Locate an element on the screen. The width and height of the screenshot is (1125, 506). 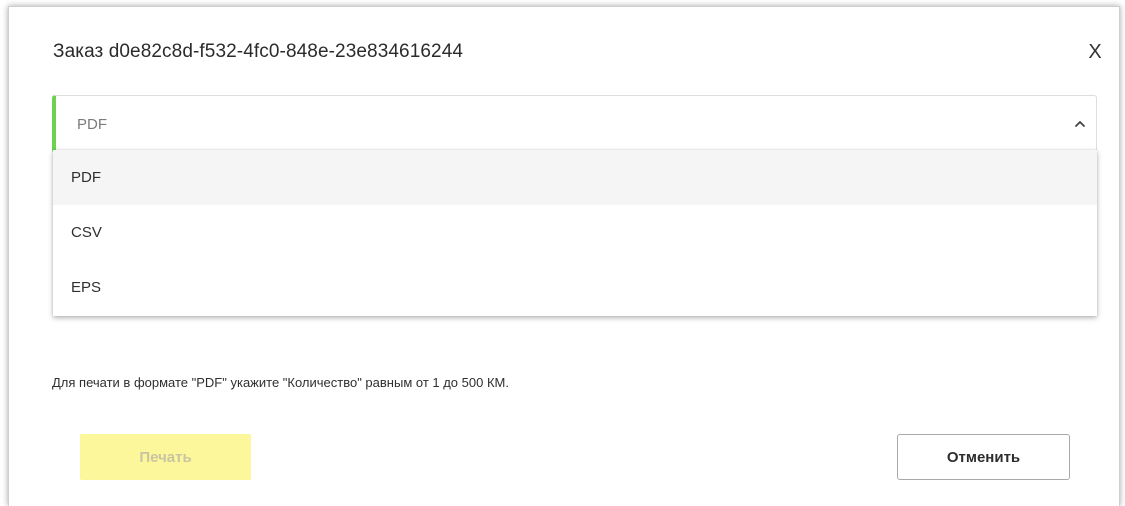
option-label: PDF is located at coordinates (86, 177).